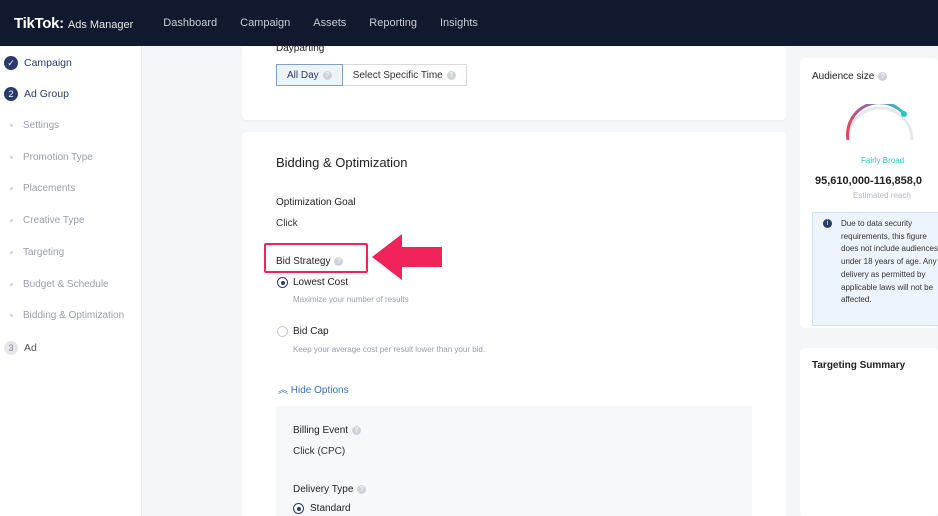 The width and height of the screenshot is (938, 516). Describe the element at coordinates (41, 125) in the screenshot. I see `sidebar-sub-label: Settings` at that location.